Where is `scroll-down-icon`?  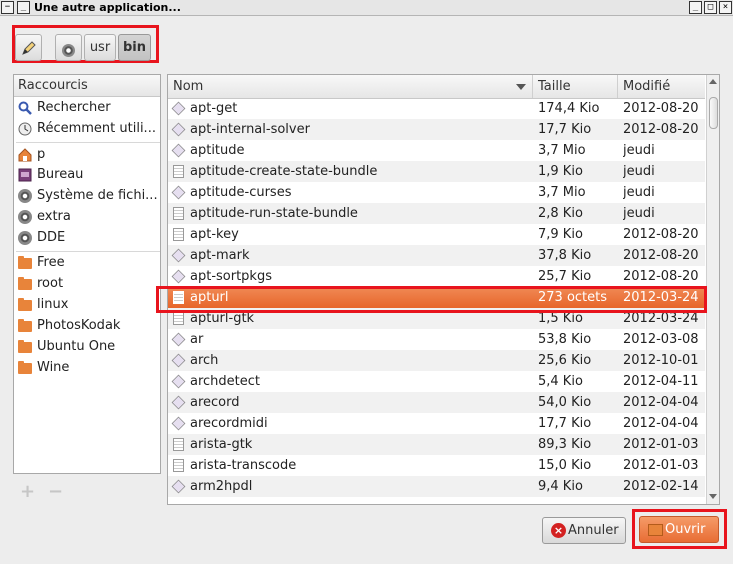
scroll-down-icon is located at coordinates (713, 496).